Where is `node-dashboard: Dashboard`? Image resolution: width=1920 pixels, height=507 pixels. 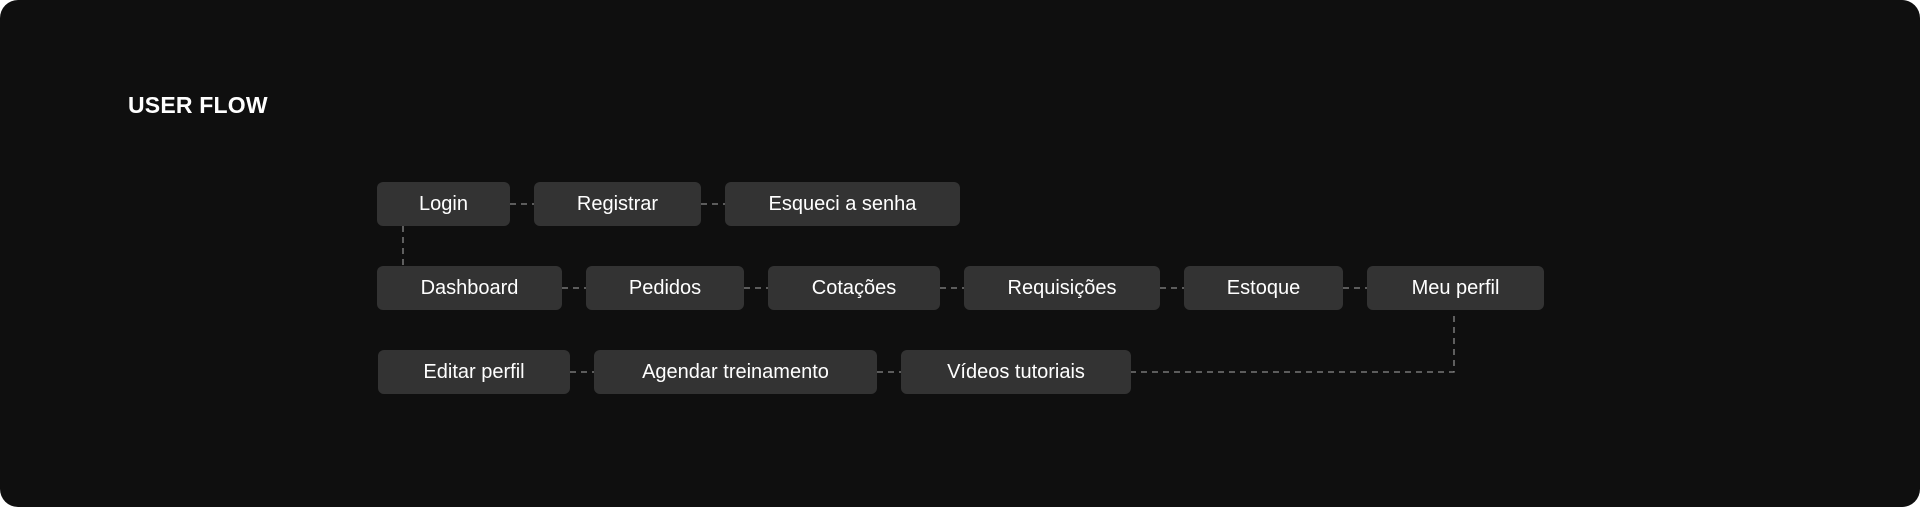
node-dashboard: Dashboard is located at coordinates (469, 288).